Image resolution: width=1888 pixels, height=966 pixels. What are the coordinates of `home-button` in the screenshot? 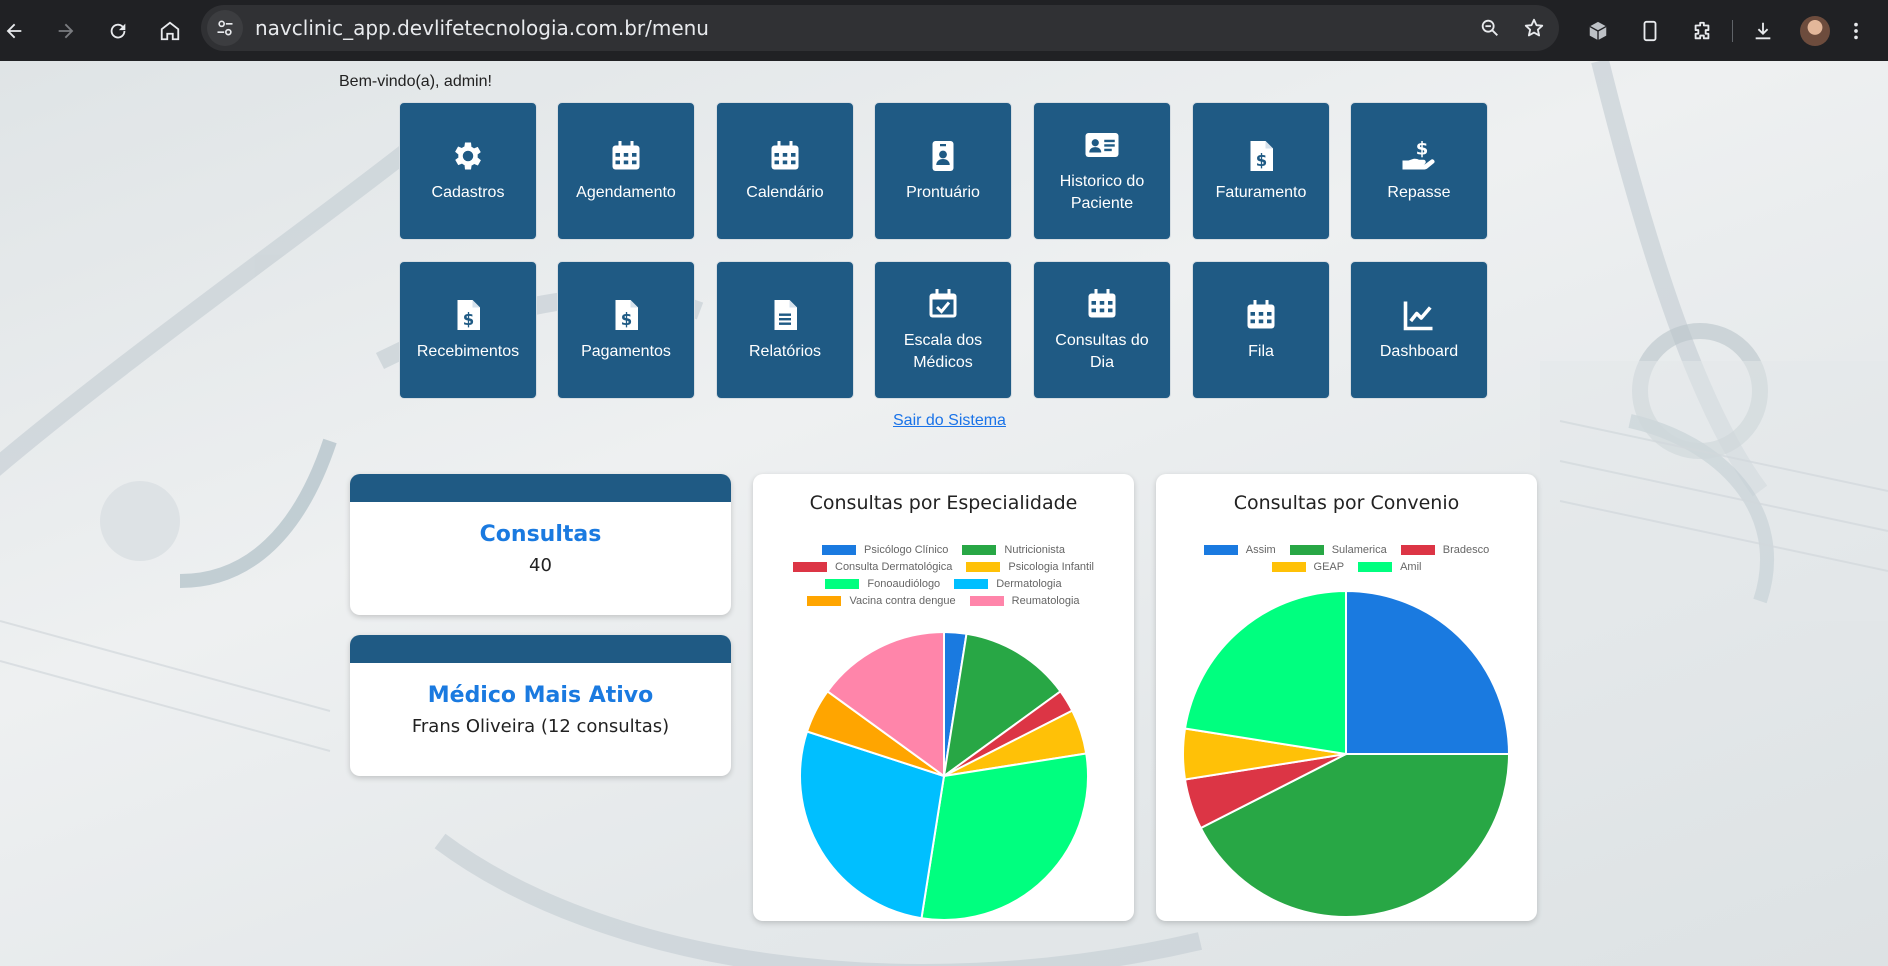 It's located at (170, 31).